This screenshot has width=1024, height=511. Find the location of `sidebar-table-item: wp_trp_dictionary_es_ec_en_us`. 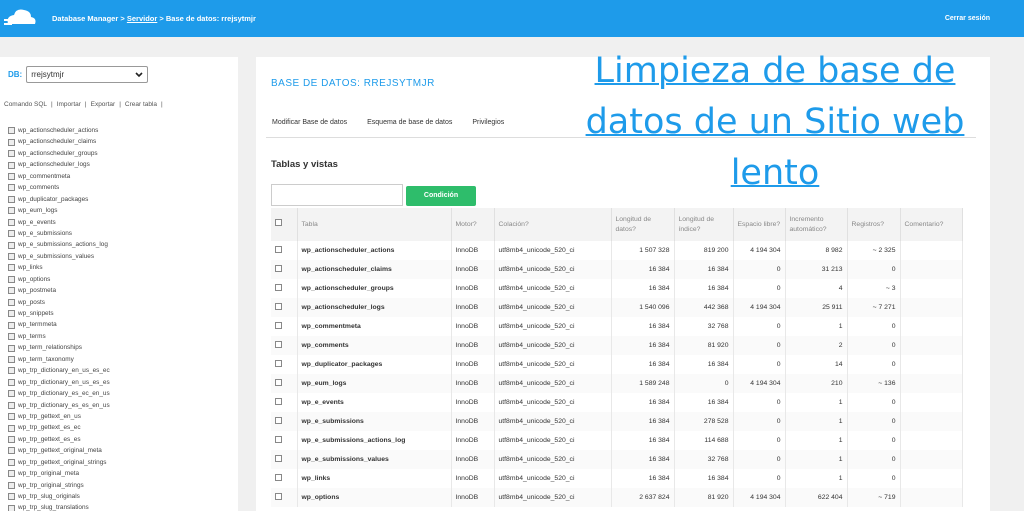

sidebar-table-item: wp_trp_dictionary_es_ec_en_us is located at coordinates (59, 393).